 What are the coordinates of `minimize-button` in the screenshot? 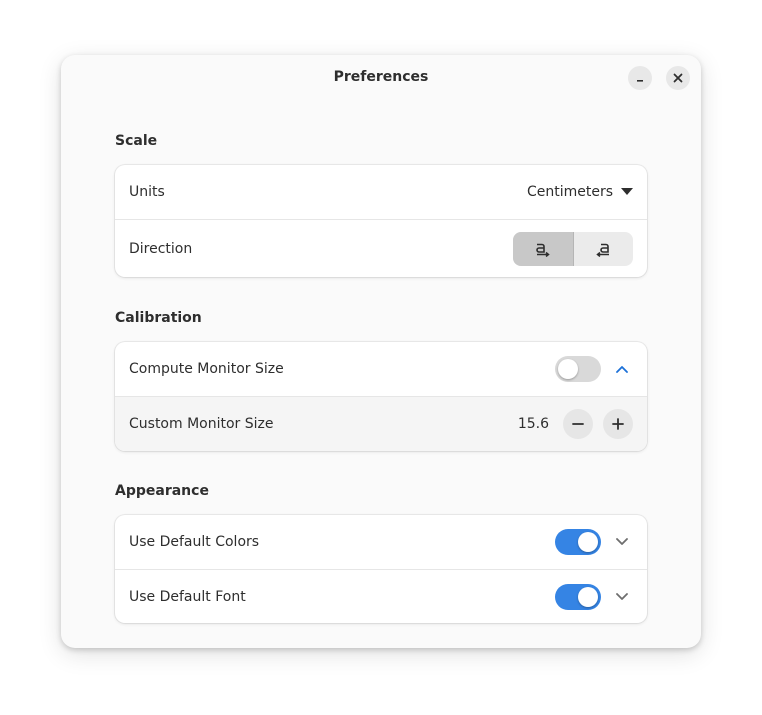 It's located at (640, 78).